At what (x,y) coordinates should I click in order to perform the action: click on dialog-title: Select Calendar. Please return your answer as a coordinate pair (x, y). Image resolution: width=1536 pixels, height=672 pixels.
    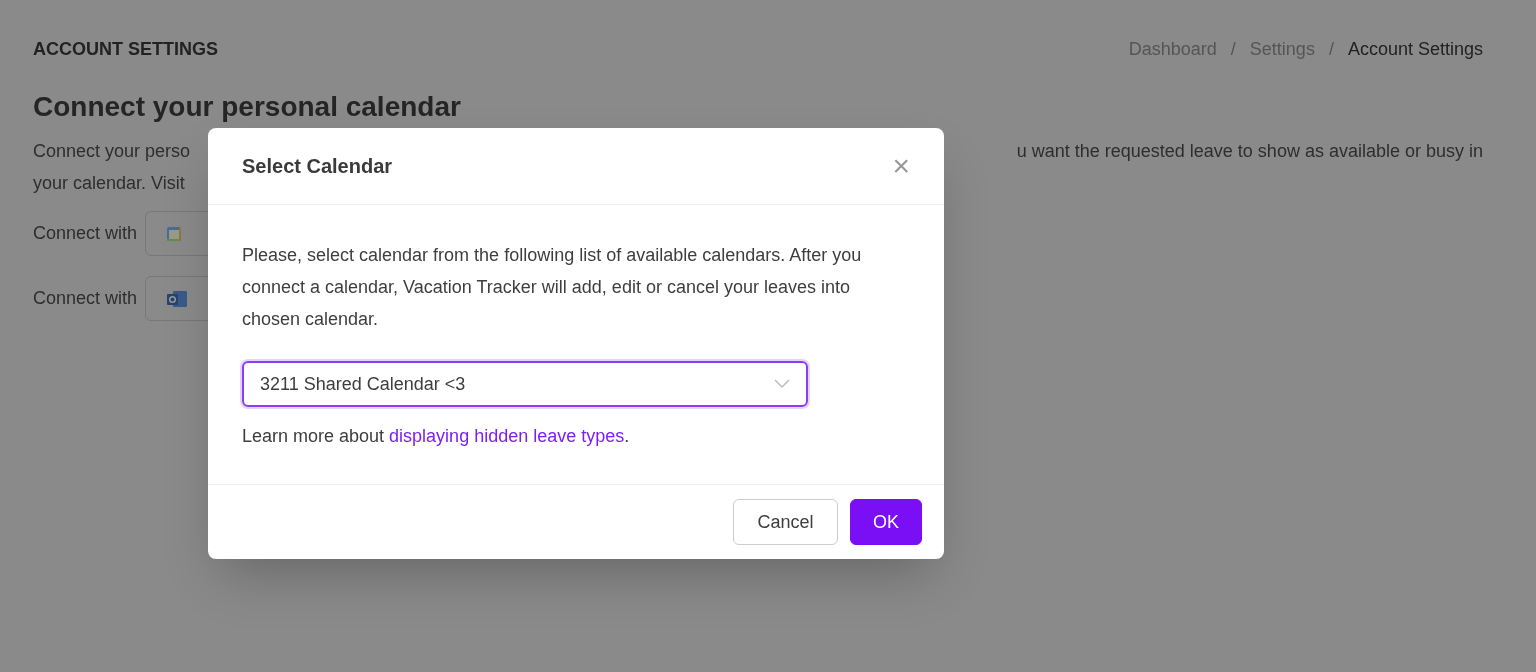
    Looking at the image, I should click on (317, 166).